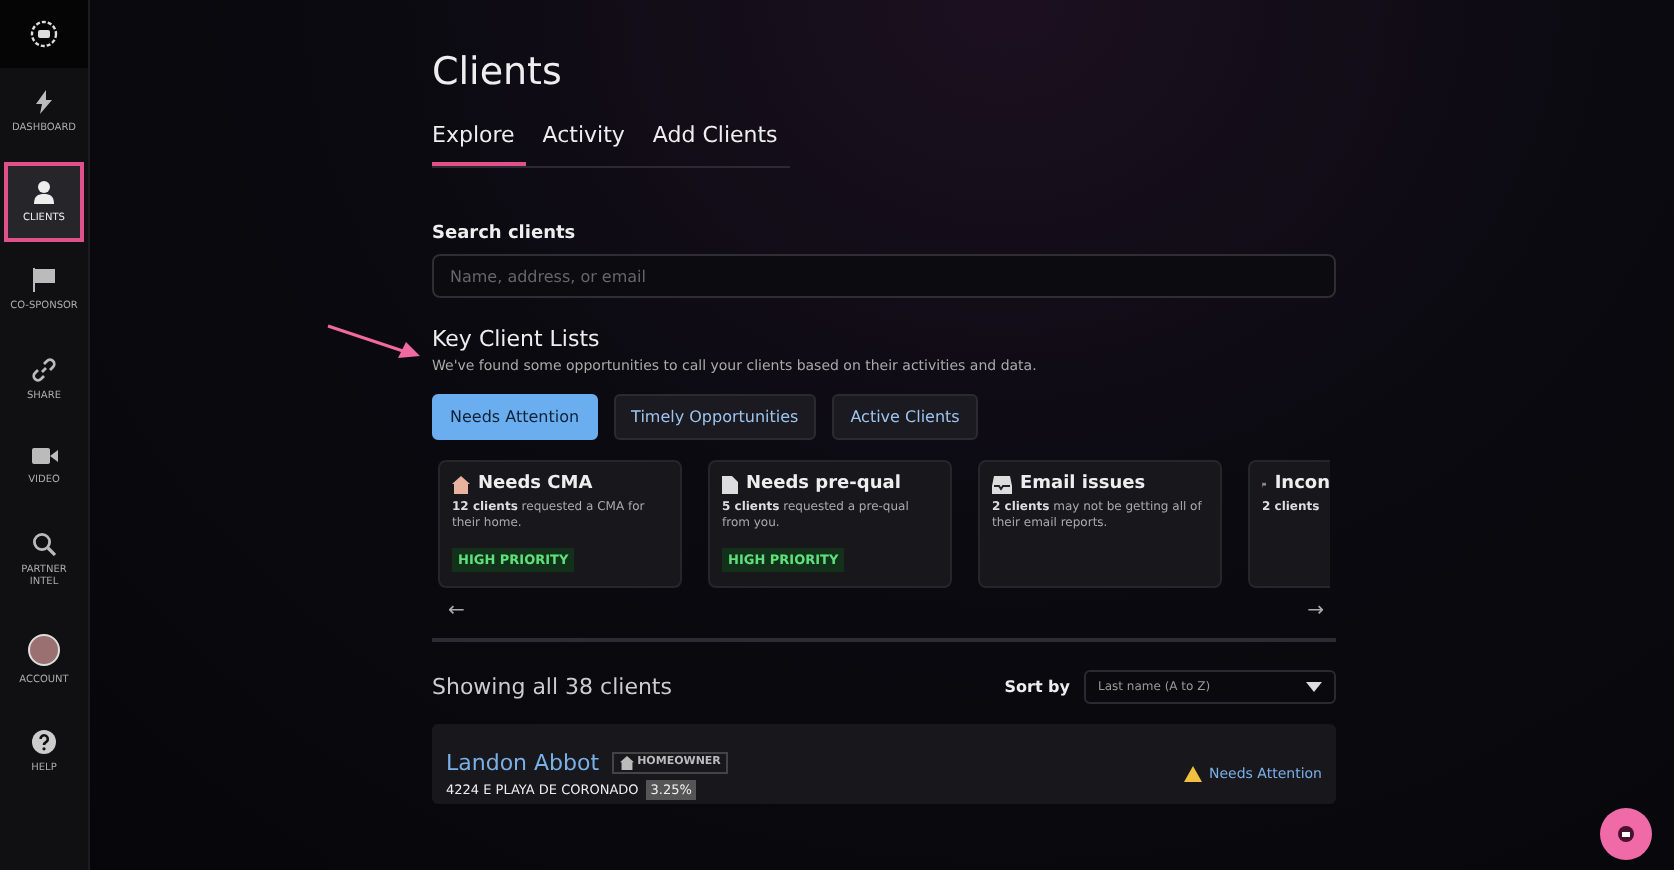  Describe the element at coordinates (523, 762) in the screenshot. I see `client-name: Landon Abbot` at that location.